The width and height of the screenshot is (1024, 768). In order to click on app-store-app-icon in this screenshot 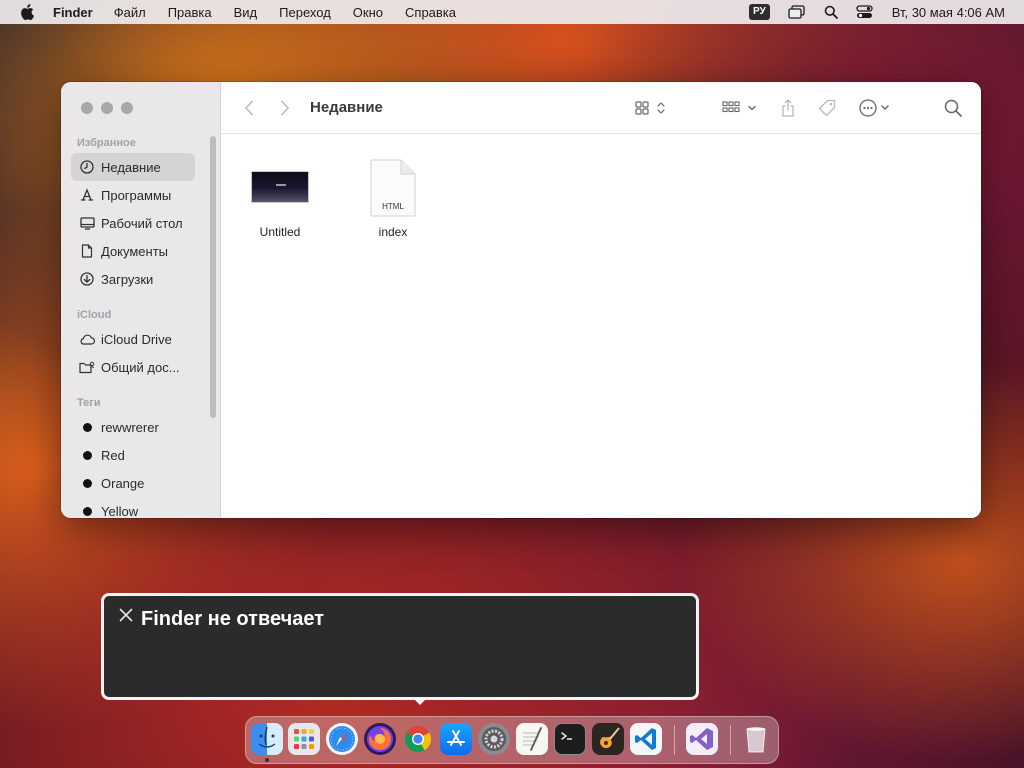, I will do `click(456, 739)`.